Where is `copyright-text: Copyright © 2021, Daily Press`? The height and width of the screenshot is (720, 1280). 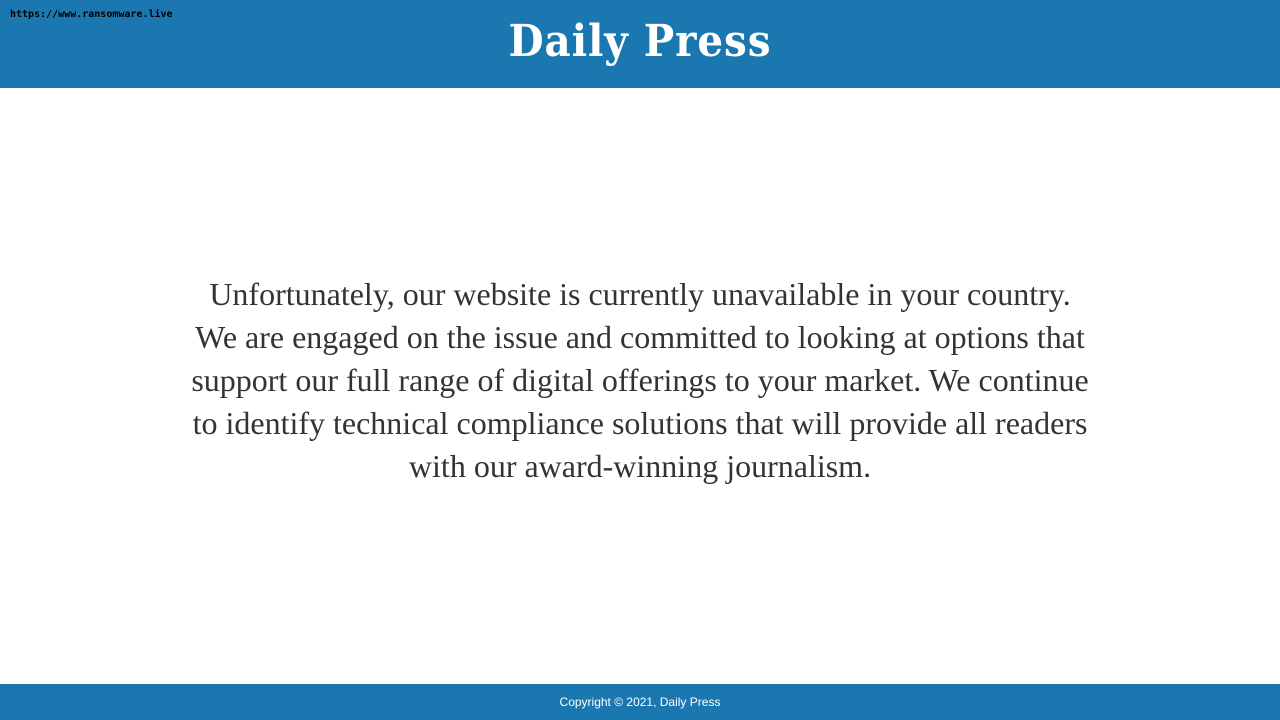 copyright-text: Copyright © 2021, Daily Press is located at coordinates (640, 702).